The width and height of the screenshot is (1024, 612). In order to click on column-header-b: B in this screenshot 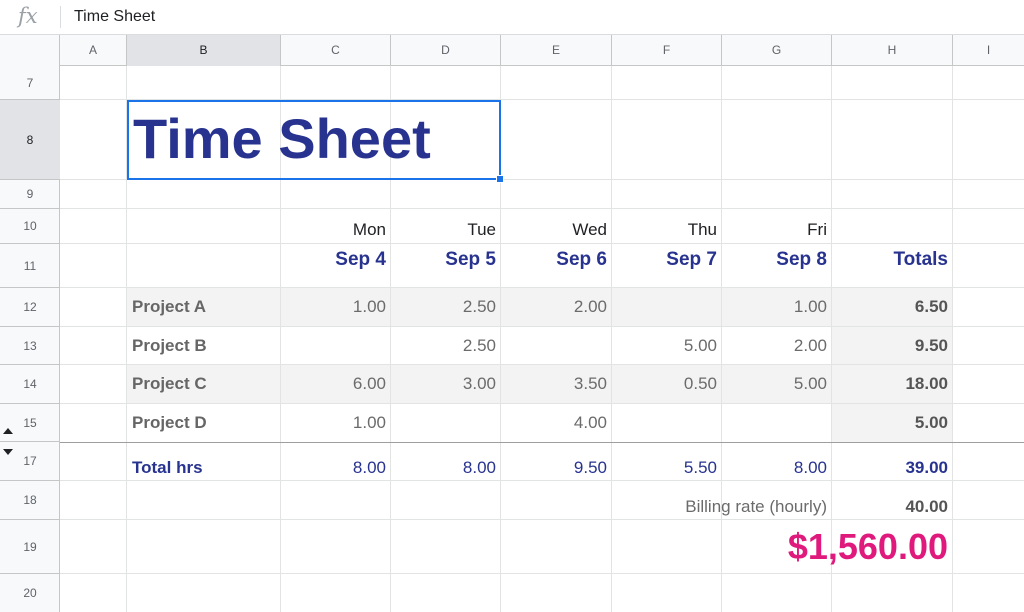, I will do `click(204, 50)`.